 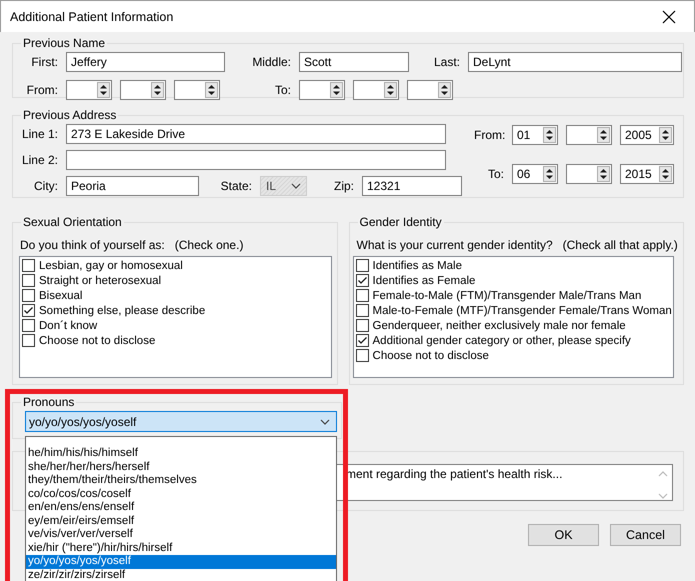 I want to click on group-title: Gender Identity, so click(x=400, y=222).